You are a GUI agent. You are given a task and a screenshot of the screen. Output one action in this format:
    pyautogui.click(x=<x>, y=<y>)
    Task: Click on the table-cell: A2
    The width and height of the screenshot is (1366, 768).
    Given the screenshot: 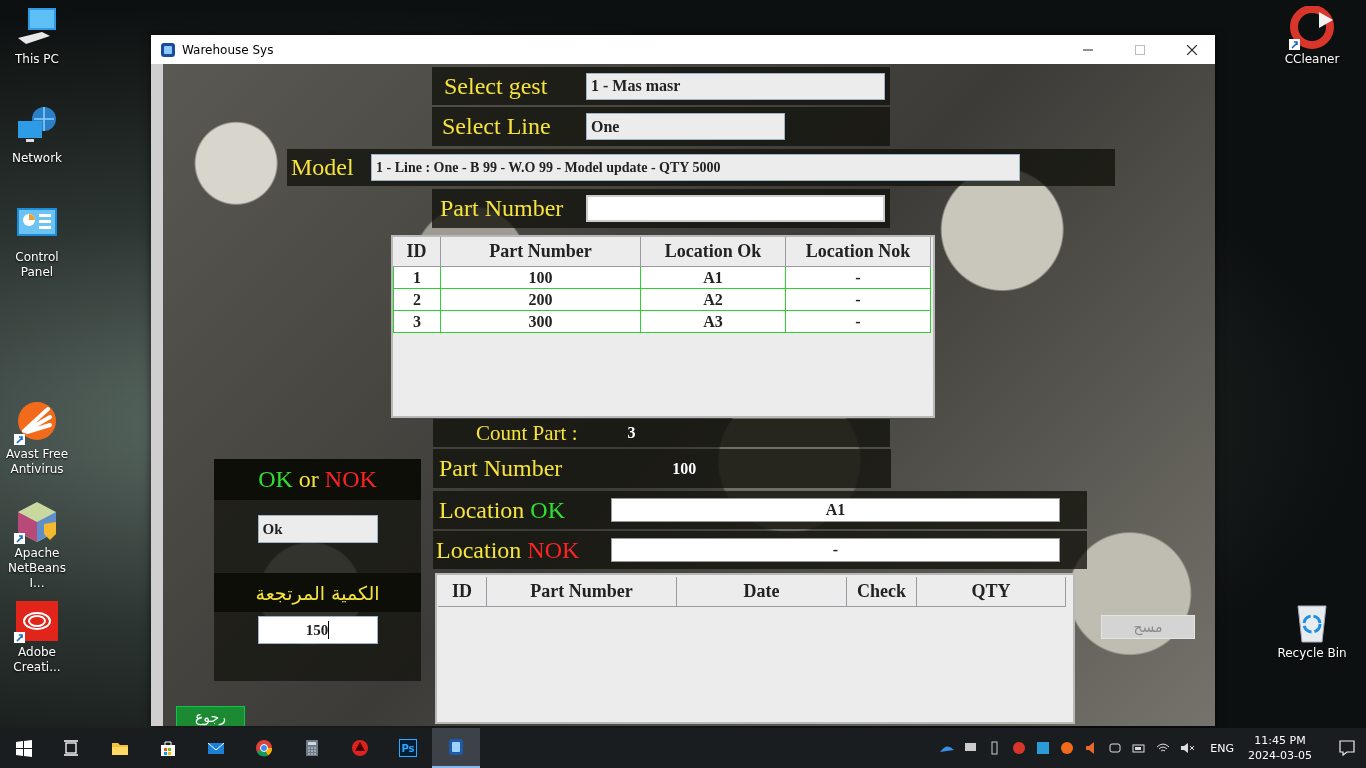 What is the action you would take?
    pyautogui.click(x=713, y=300)
    